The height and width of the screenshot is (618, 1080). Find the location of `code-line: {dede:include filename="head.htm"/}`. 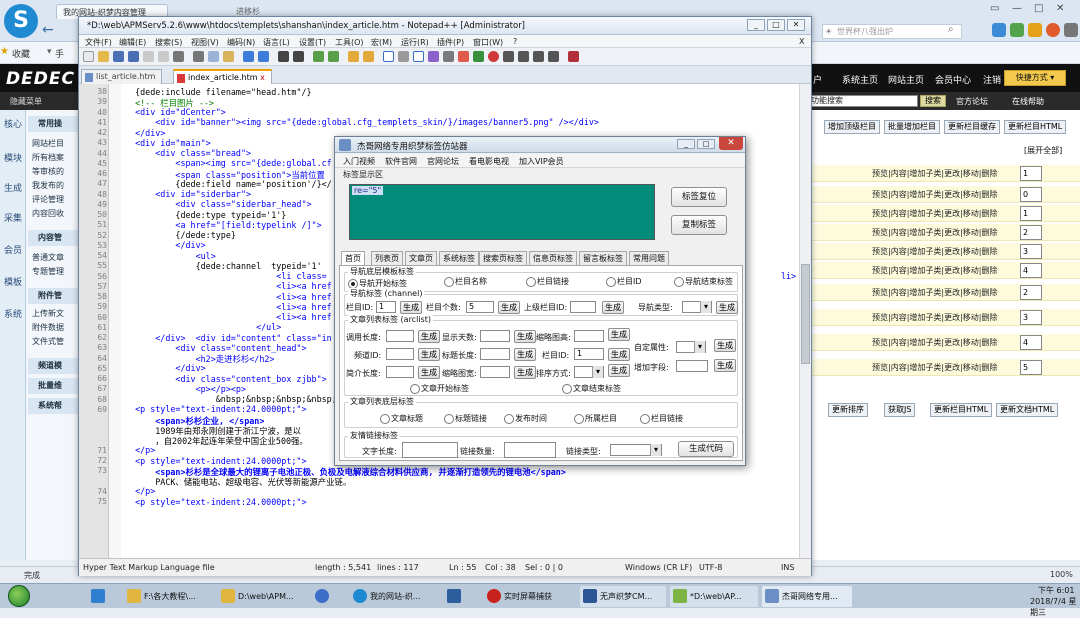

code-line: {dede:include filename="head.htm"/} is located at coordinates (218, 92).